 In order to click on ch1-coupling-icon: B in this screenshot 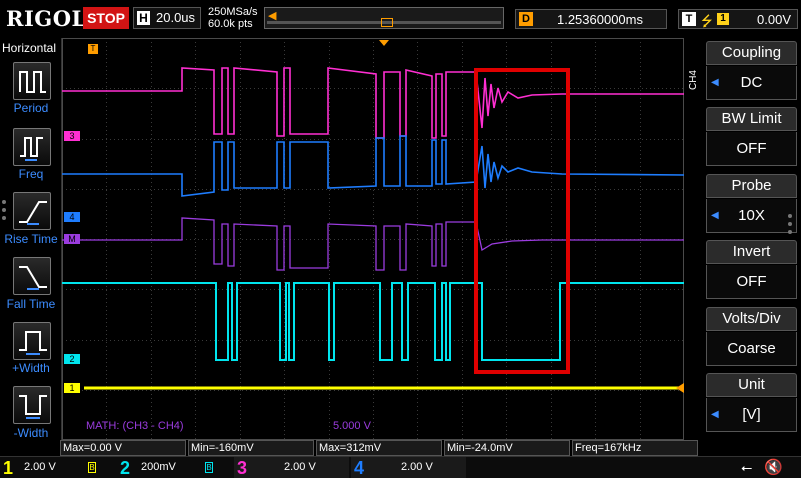, I will do `click(92, 467)`.